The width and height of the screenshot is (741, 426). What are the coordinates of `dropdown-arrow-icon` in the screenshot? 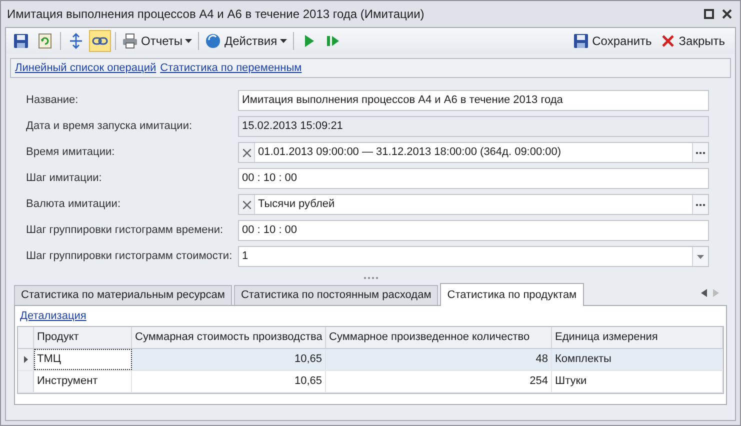 It's located at (700, 256).